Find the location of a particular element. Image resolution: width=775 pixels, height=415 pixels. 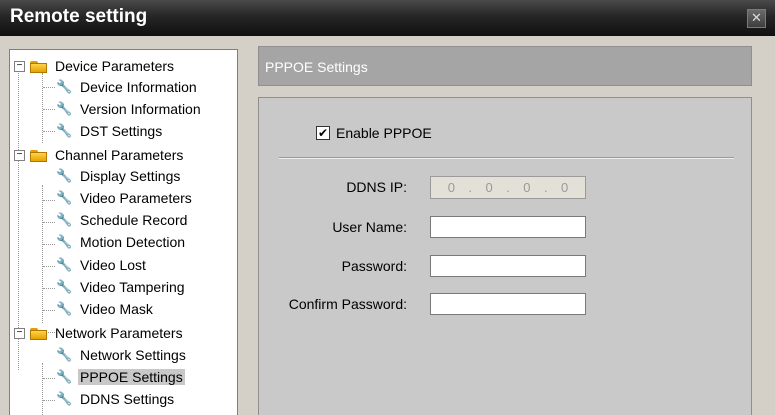

enable-pppoe-row: ✔ Enable PPPOE is located at coordinates (374, 133).